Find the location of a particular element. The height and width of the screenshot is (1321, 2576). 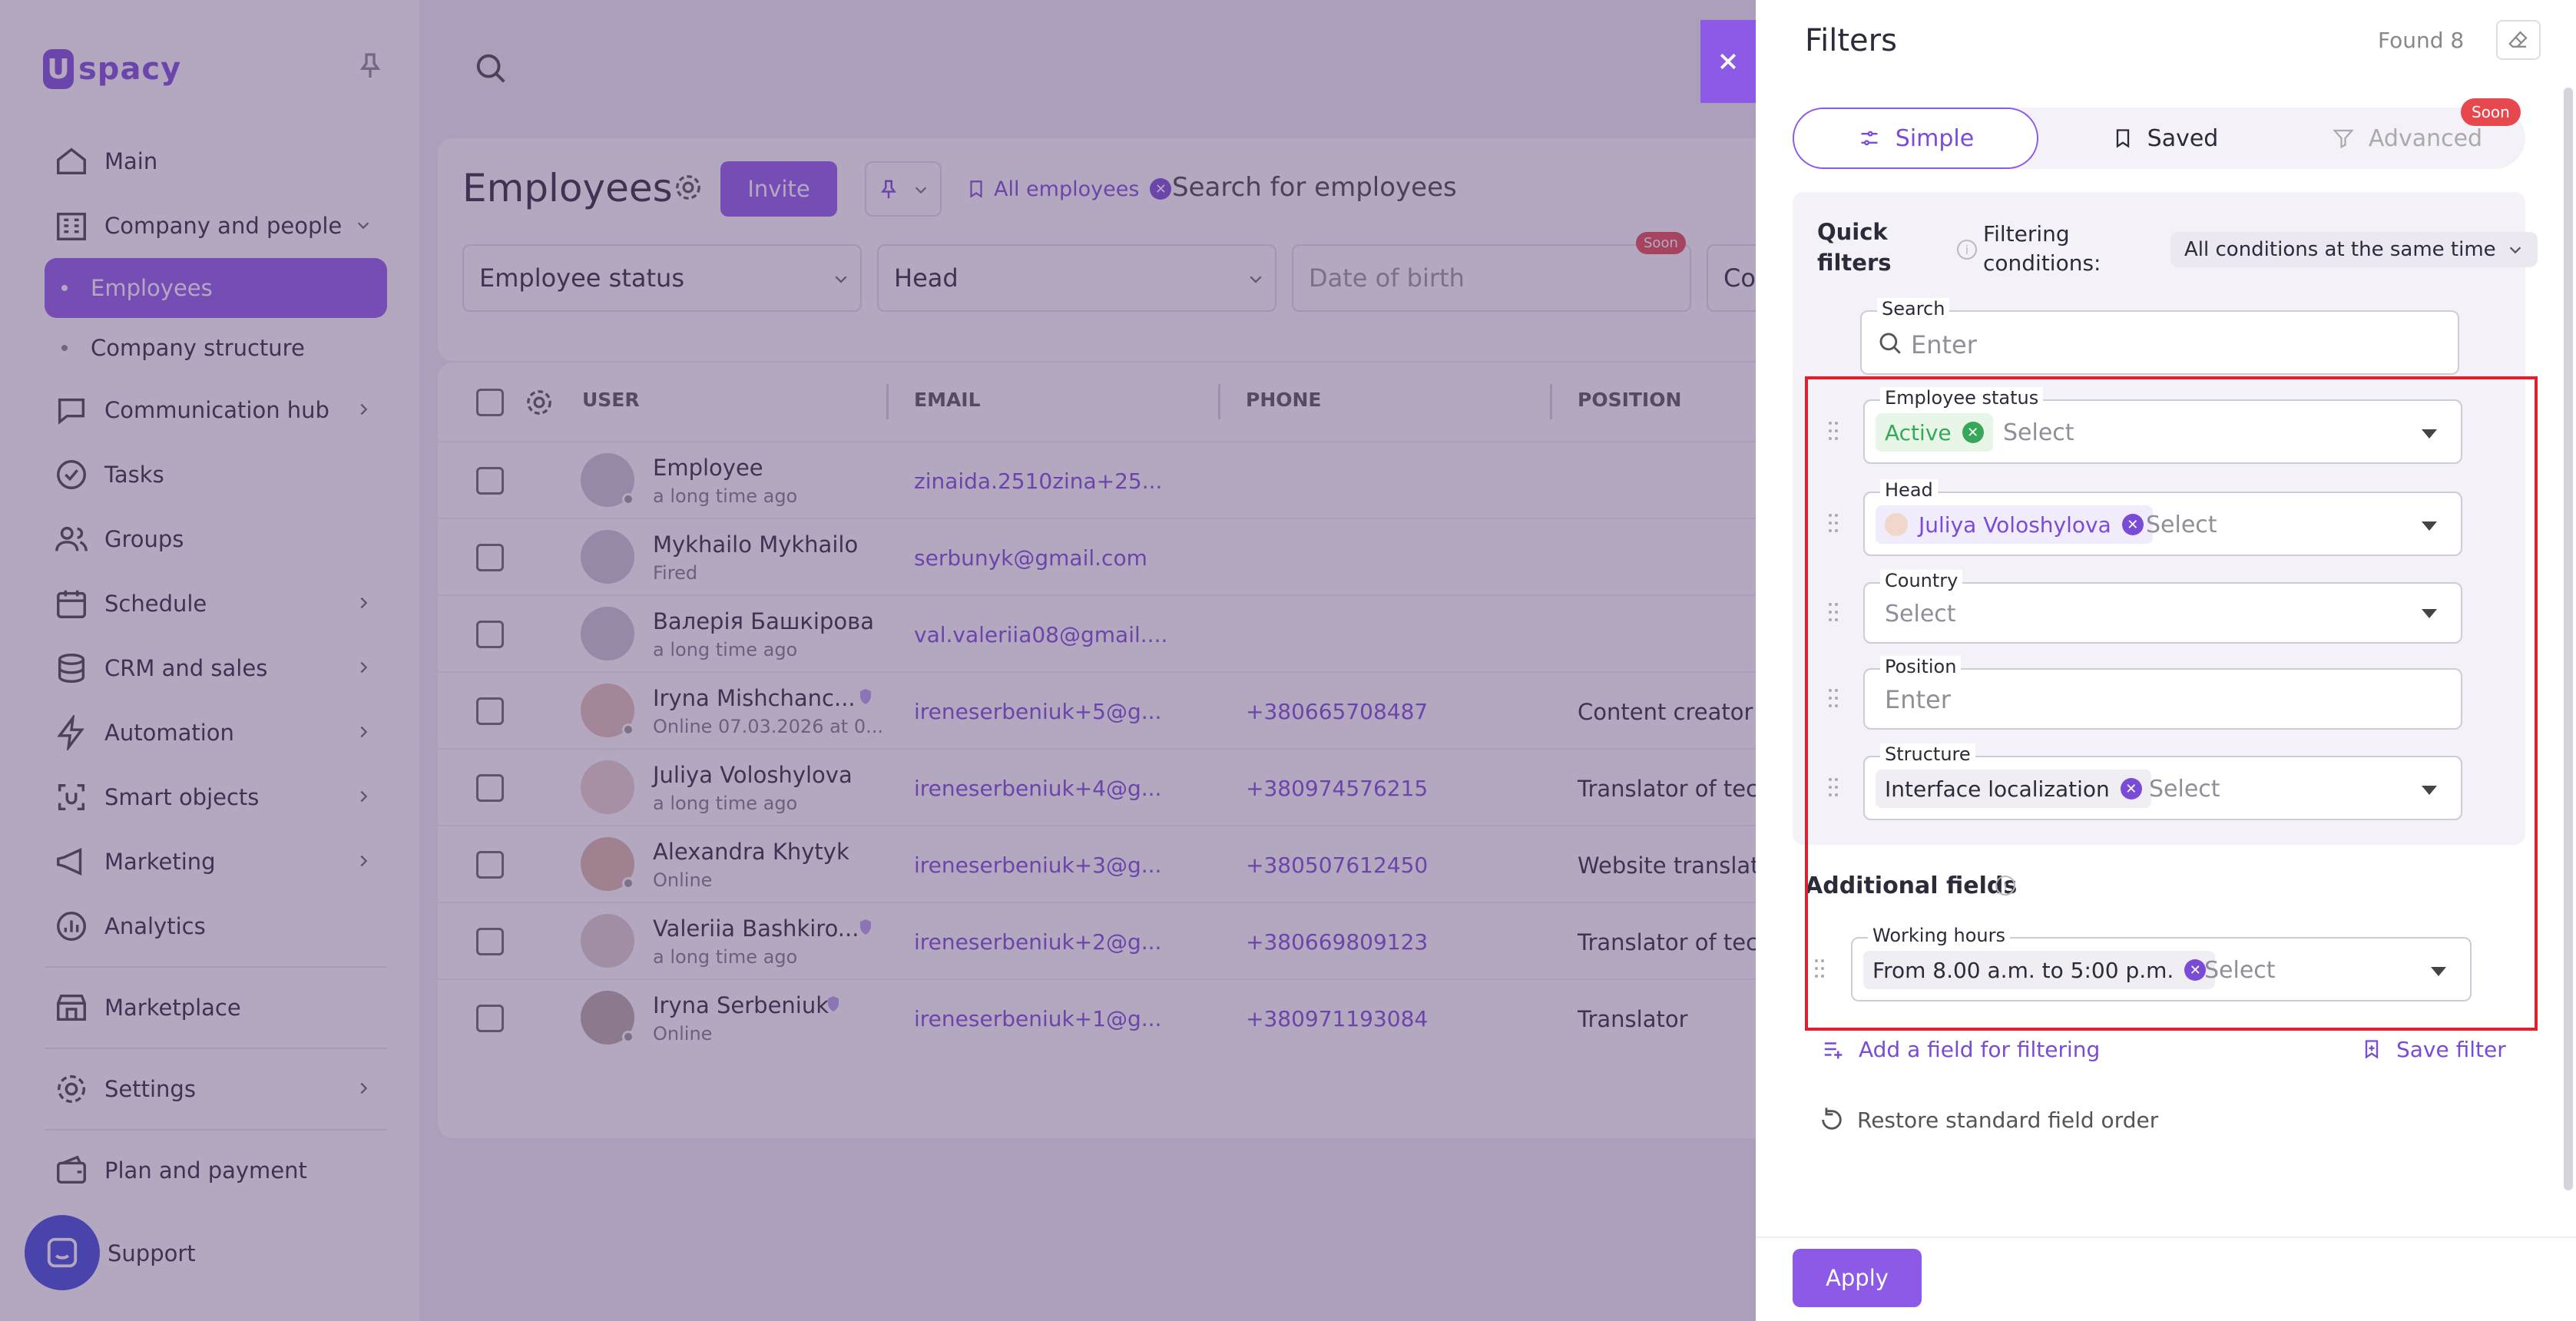

close-icon is located at coordinates (1728, 61).